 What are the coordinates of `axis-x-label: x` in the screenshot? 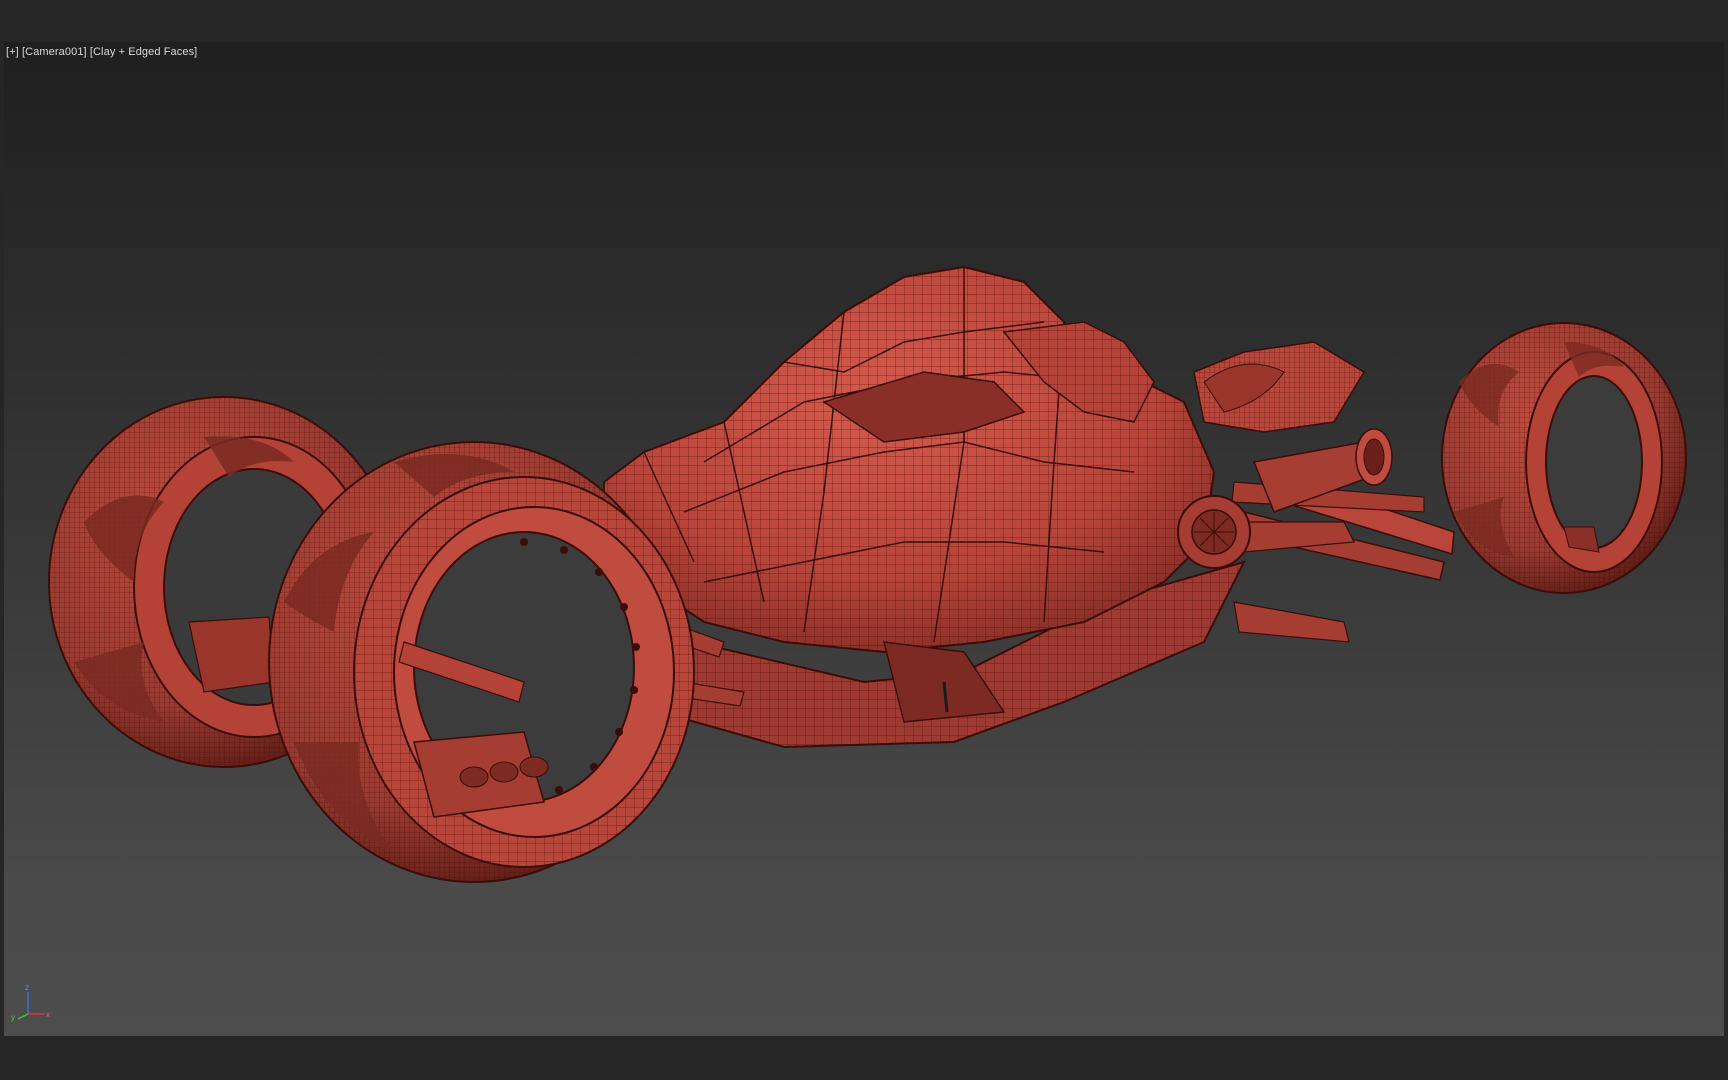 It's located at (48, 1014).